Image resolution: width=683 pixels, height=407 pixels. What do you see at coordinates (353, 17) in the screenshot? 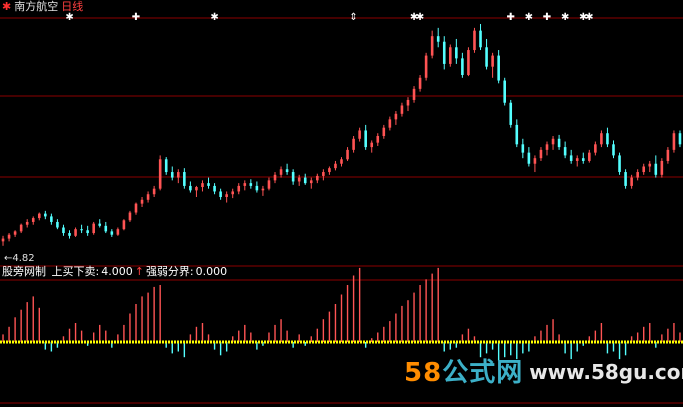
I see `signal-mark: ⇕` at bounding box center [353, 17].